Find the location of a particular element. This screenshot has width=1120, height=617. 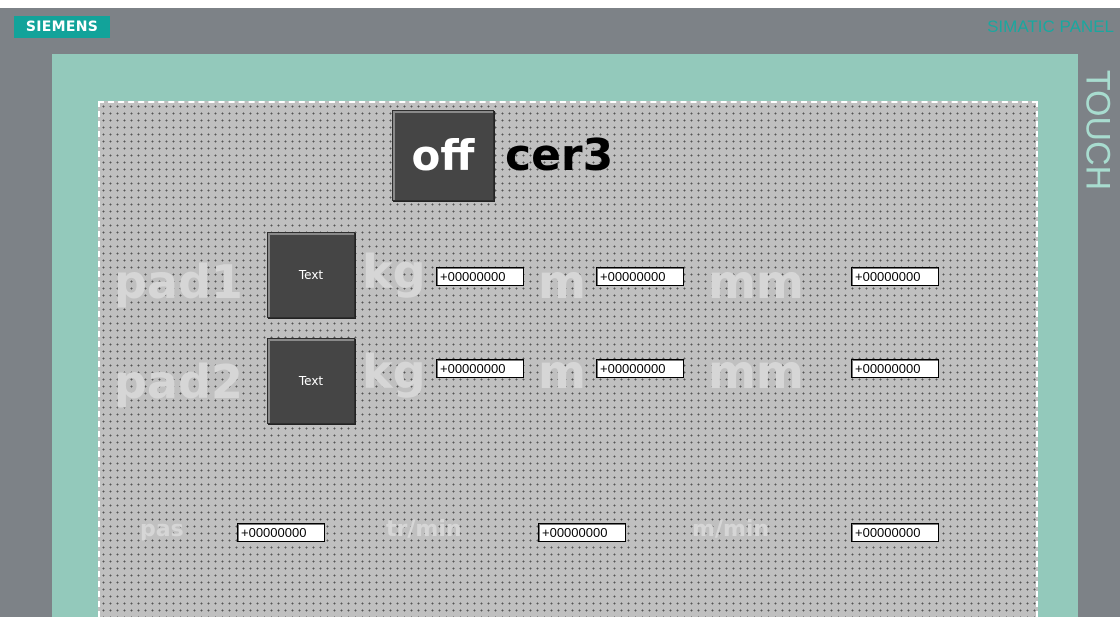

touch-label-container: TOUCH is located at coordinates (1097, 130).